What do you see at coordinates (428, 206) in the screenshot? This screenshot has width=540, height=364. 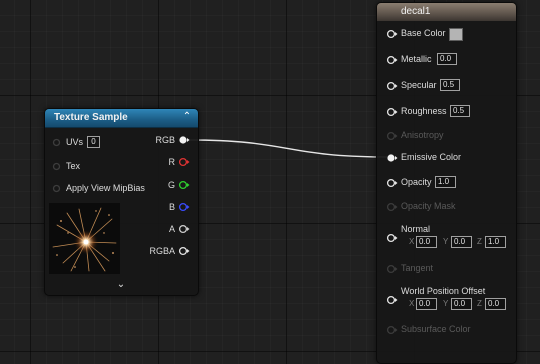 I see `opacity-mask-label: Opacity Mask` at bounding box center [428, 206].